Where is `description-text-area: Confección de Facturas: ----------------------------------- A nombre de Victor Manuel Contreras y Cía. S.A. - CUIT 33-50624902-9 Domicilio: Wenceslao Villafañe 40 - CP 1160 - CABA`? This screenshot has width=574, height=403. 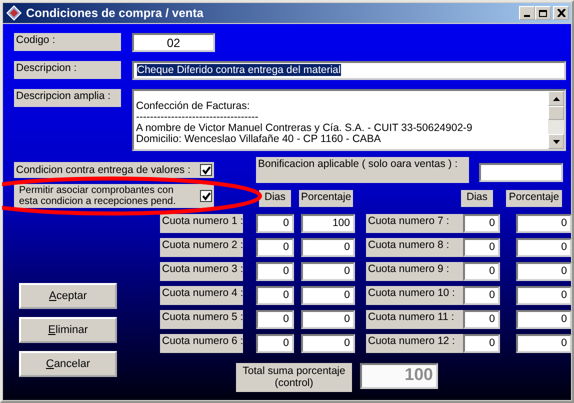
description-text-area: Confección de Facturas: ----------------------------------- A nombre de Victor Manuel Contreras y Cía. S.A. - CUIT 33-50624902-9 Domicilio: Wenceslao Villafañe 40 - CP 1160 - CABA is located at coordinates (349, 120).